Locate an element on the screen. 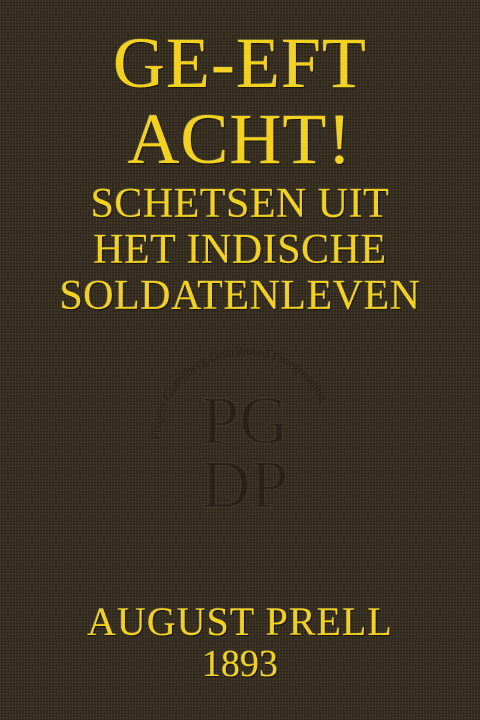 This screenshot has height=720, width=480. title-line-2: ACHT! is located at coordinates (240, 139).